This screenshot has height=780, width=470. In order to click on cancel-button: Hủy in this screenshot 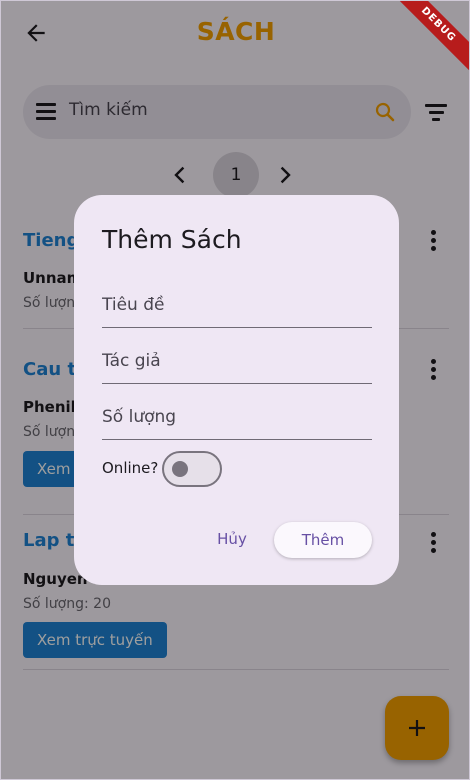, I will do `click(232, 539)`.